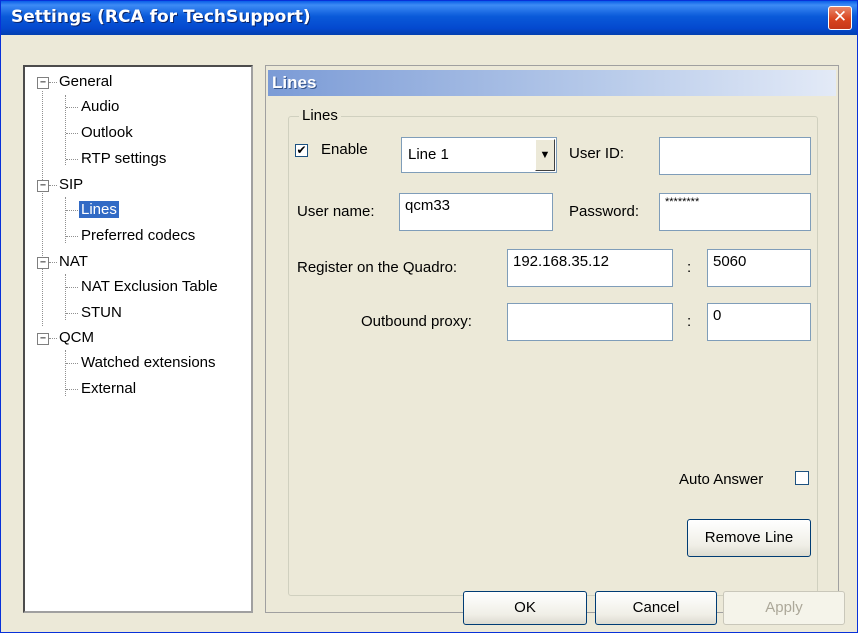 This screenshot has height=633, width=858. Describe the element at coordinates (107, 133) in the screenshot. I see `tree-item-outlook: Outlook` at that location.